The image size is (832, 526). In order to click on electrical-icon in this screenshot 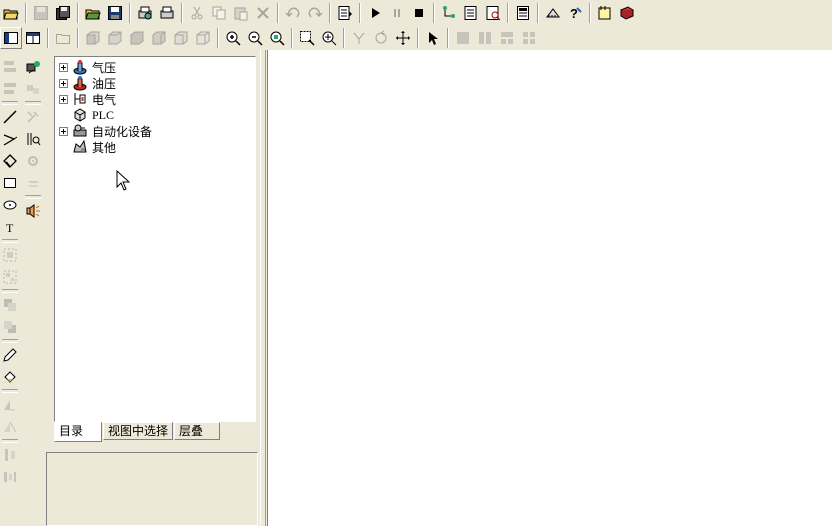, I will do `click(80, 99)`.